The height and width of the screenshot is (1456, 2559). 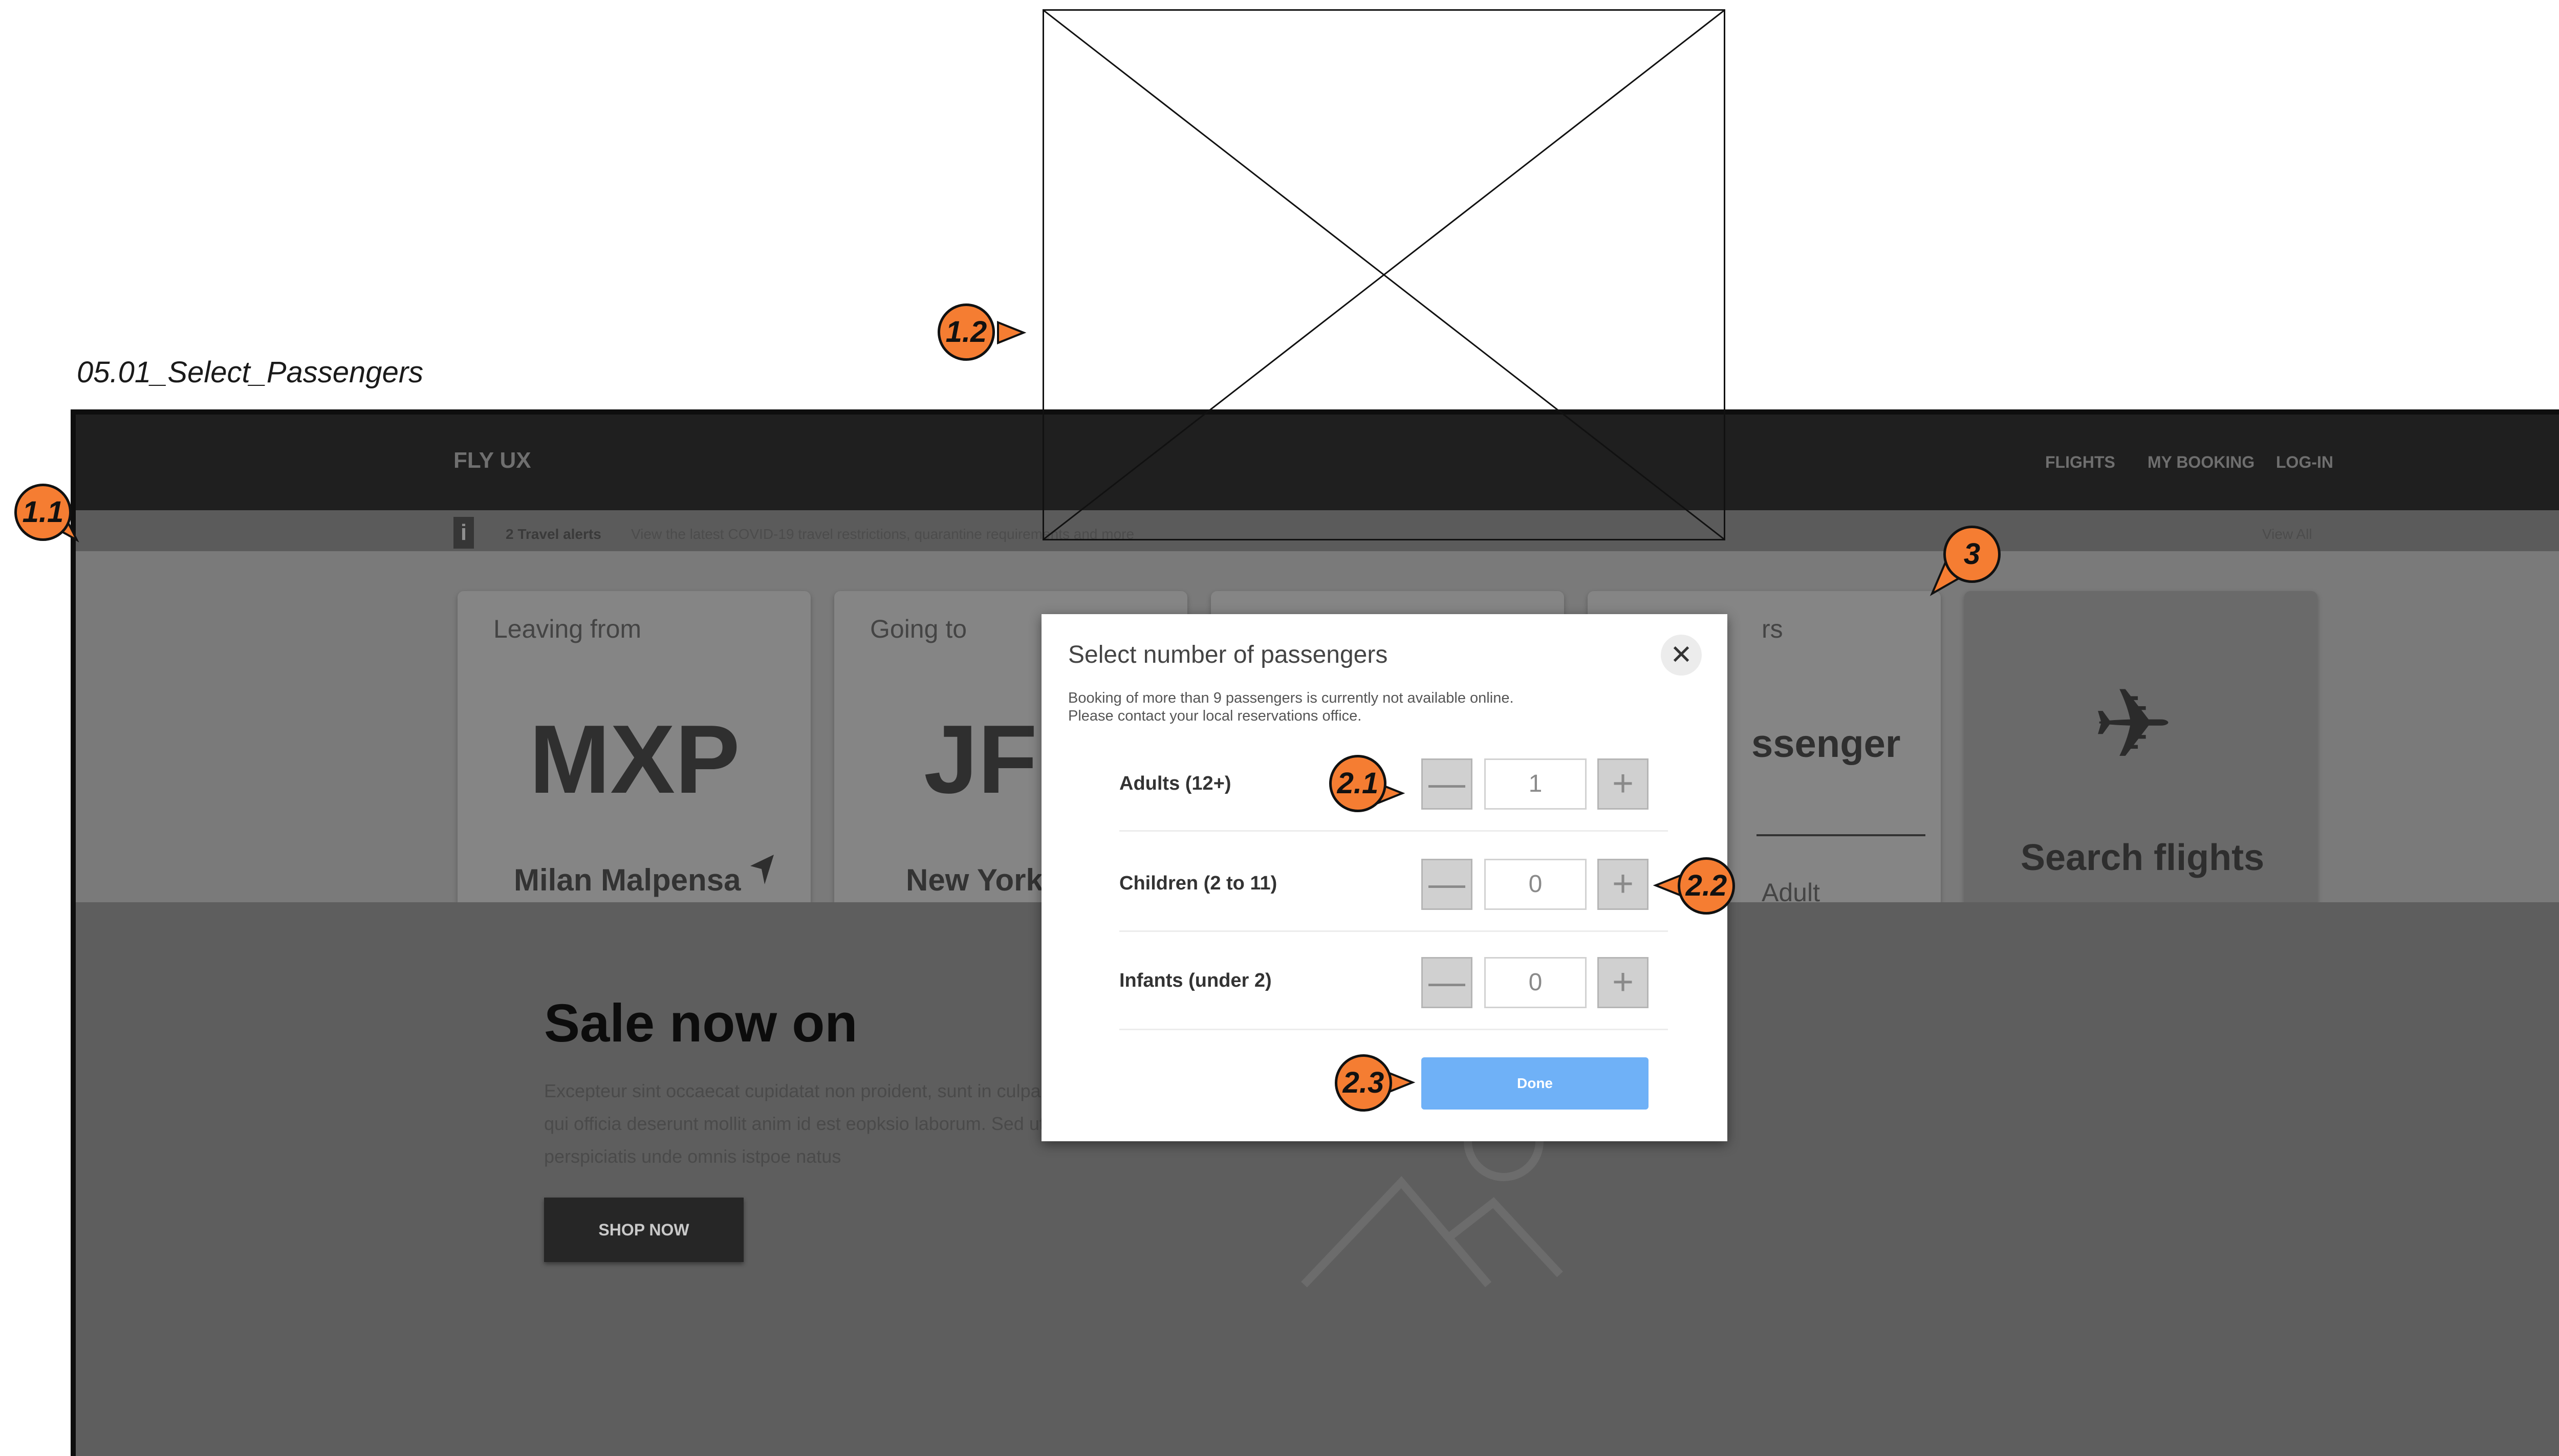 I want to click on adults-count-input: 1, so click(x=1536, y=784).